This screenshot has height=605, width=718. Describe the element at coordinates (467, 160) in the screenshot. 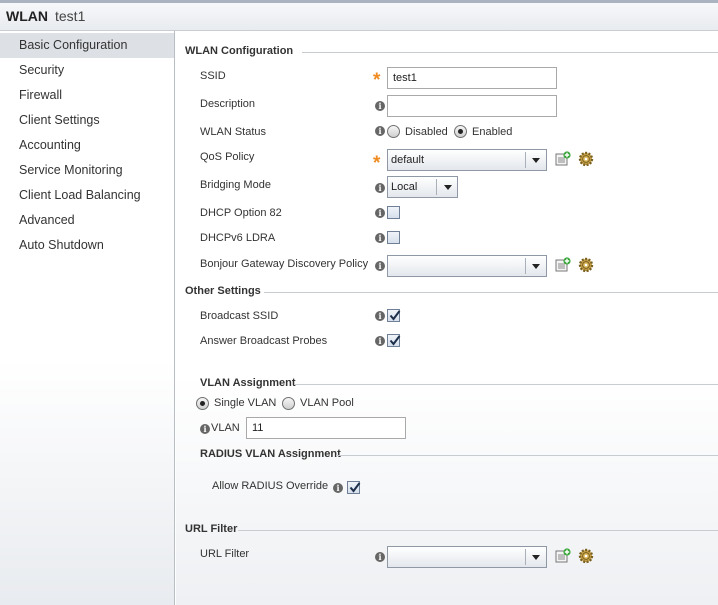

I see `qos-policy-select: default` at that location.